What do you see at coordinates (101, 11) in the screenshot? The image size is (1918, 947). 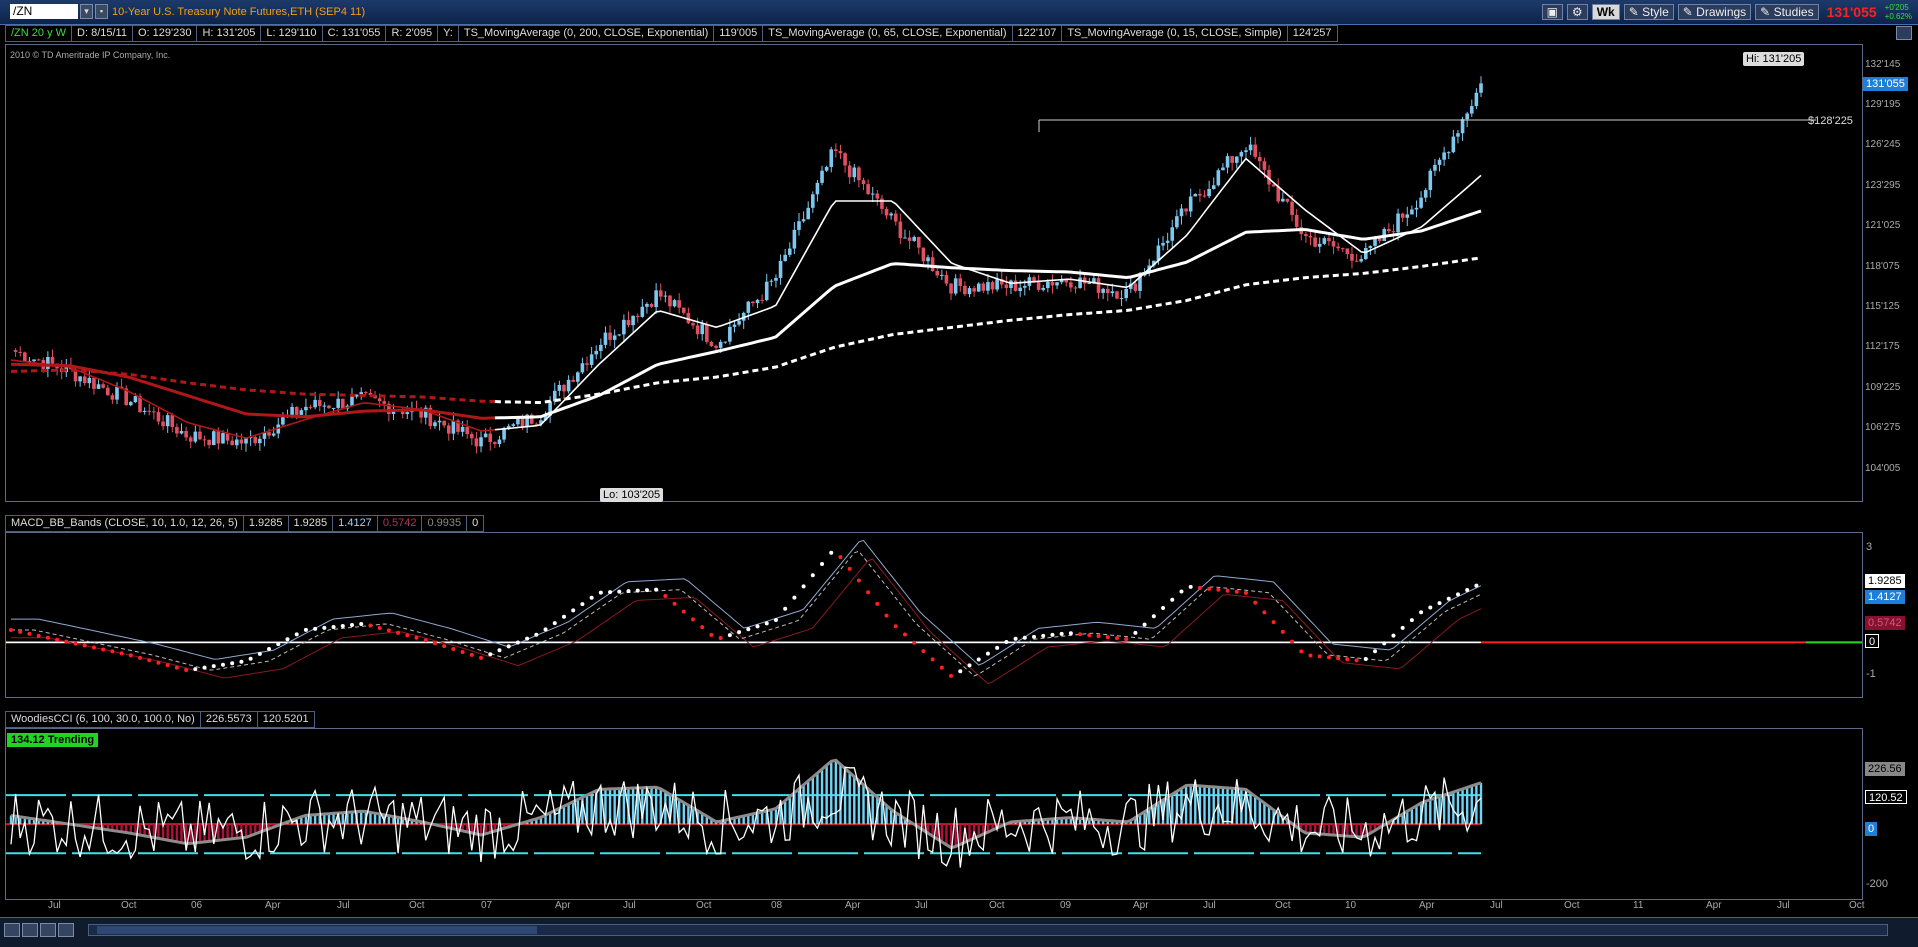 I see `link-icon: ▪` at bounding box center [101, 11].